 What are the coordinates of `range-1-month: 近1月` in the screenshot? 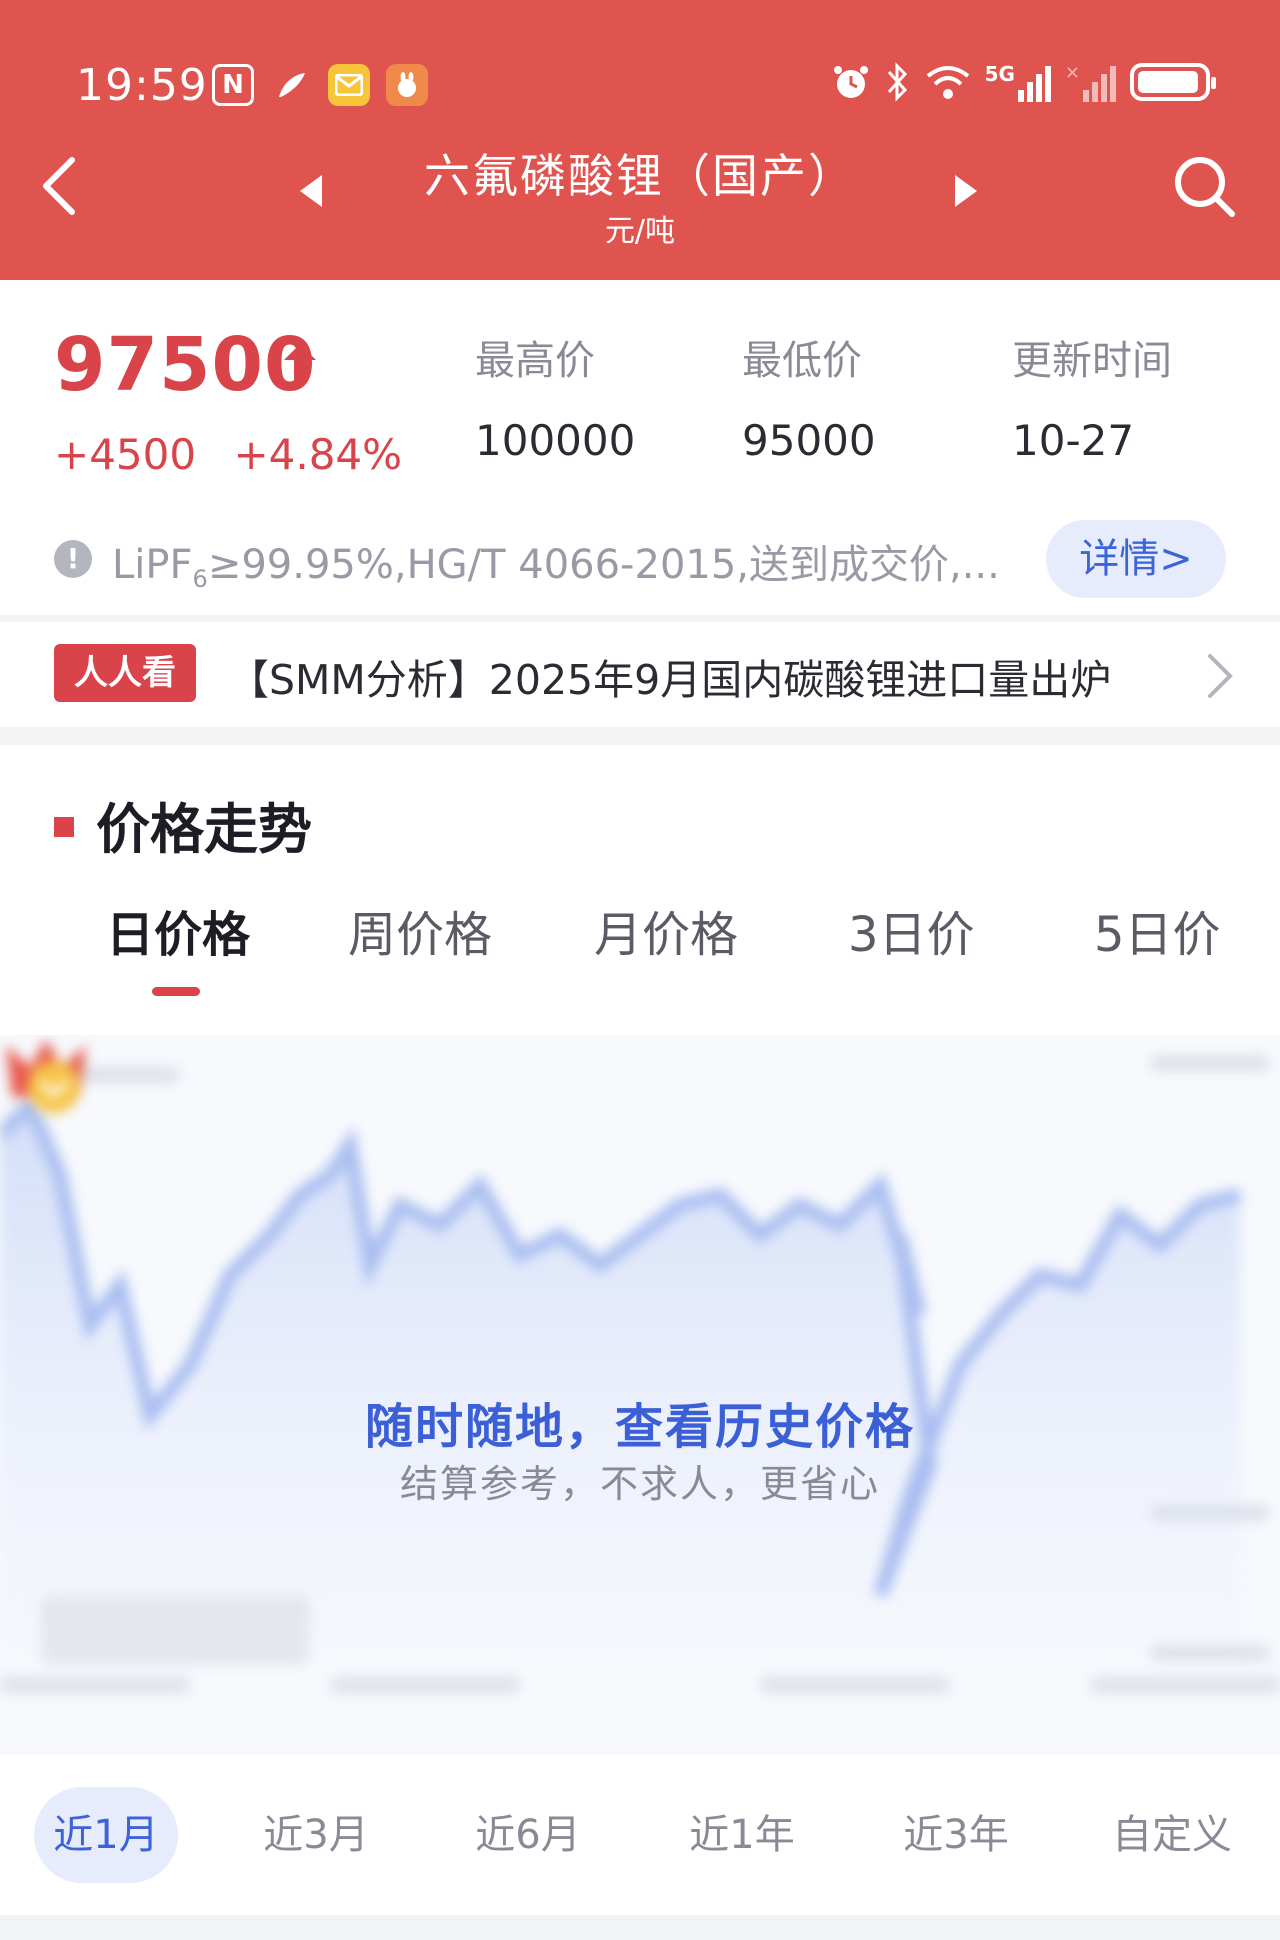 It's located at (106, 1835).